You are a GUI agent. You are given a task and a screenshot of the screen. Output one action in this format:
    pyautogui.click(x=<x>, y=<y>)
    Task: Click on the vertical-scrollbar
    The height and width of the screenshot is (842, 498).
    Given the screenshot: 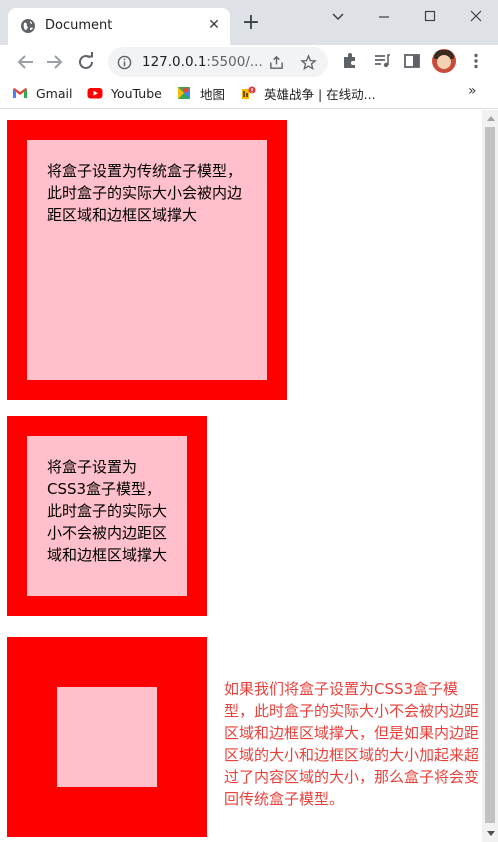 What is the action you would take?
    pyautogui.click(x=490, y=476)
    